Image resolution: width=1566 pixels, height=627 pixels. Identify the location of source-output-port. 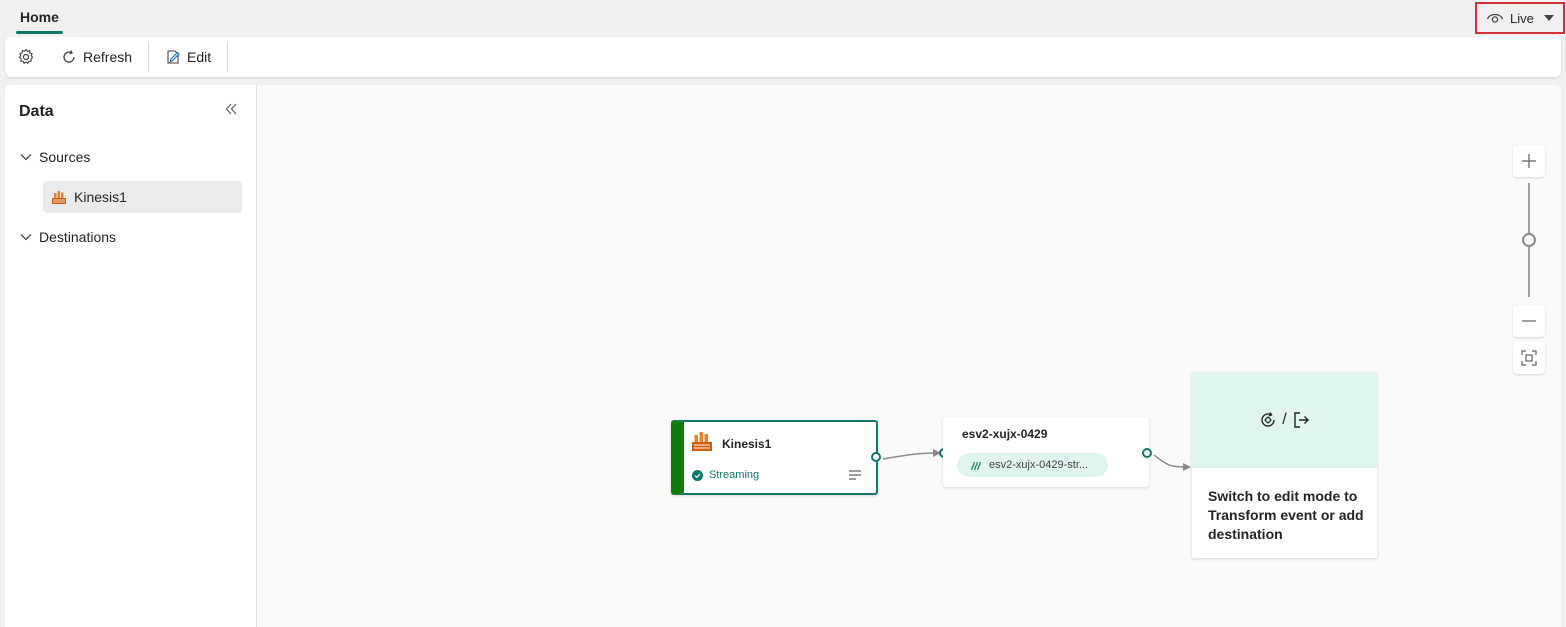
(876, 457).